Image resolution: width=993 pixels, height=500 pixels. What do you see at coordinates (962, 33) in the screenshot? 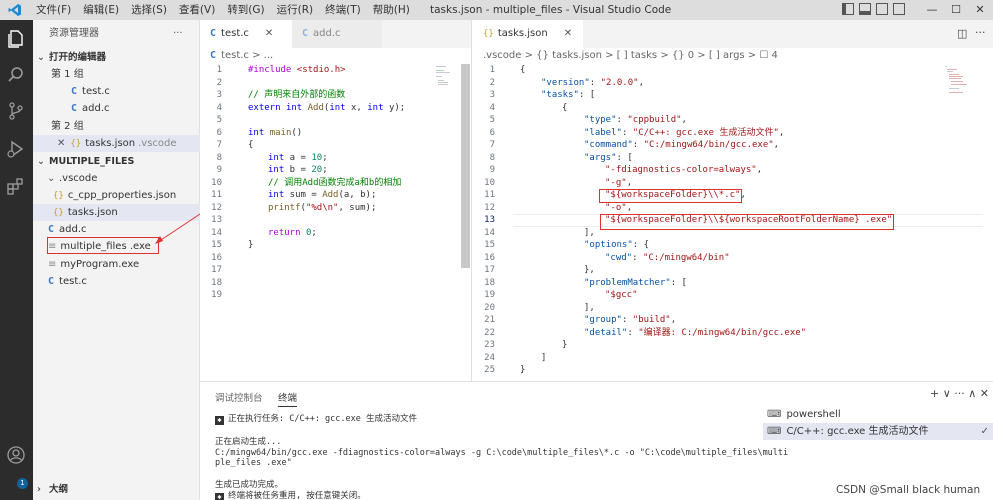
I see `split-editor-icon: ◫` at bounding box center [962, 33].